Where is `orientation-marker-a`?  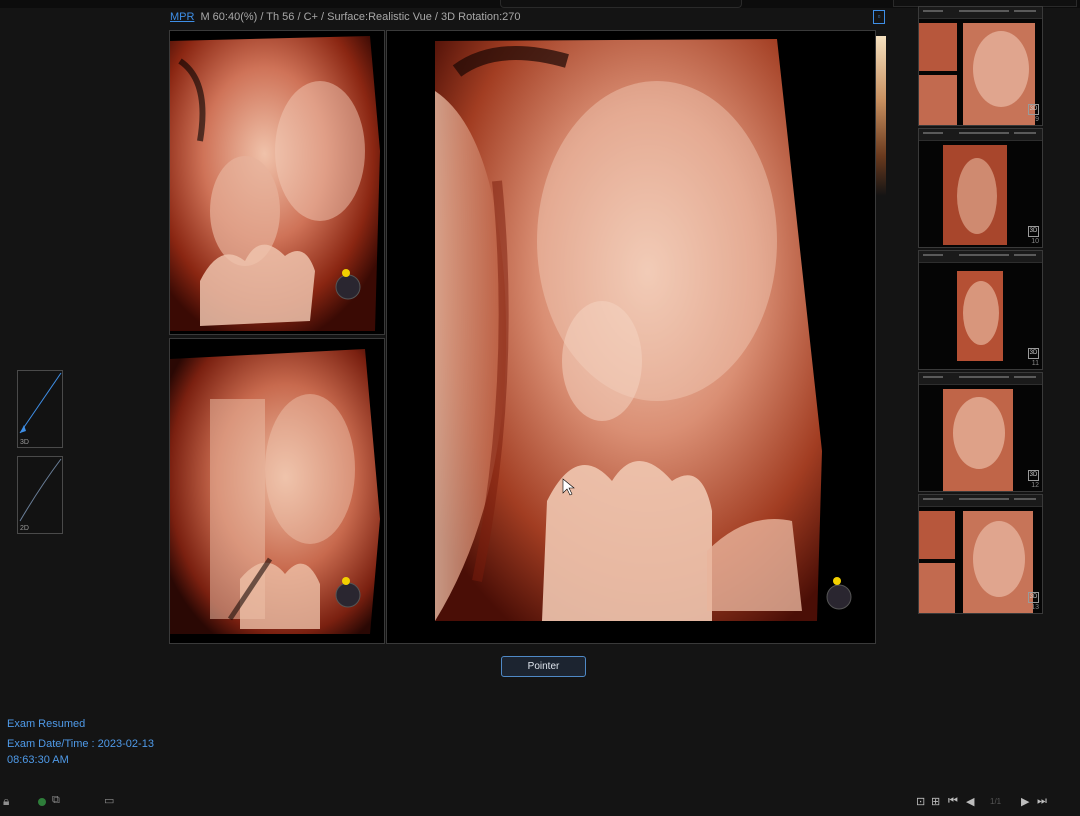
orientation-marker-a is located at coordinates (348, 287).